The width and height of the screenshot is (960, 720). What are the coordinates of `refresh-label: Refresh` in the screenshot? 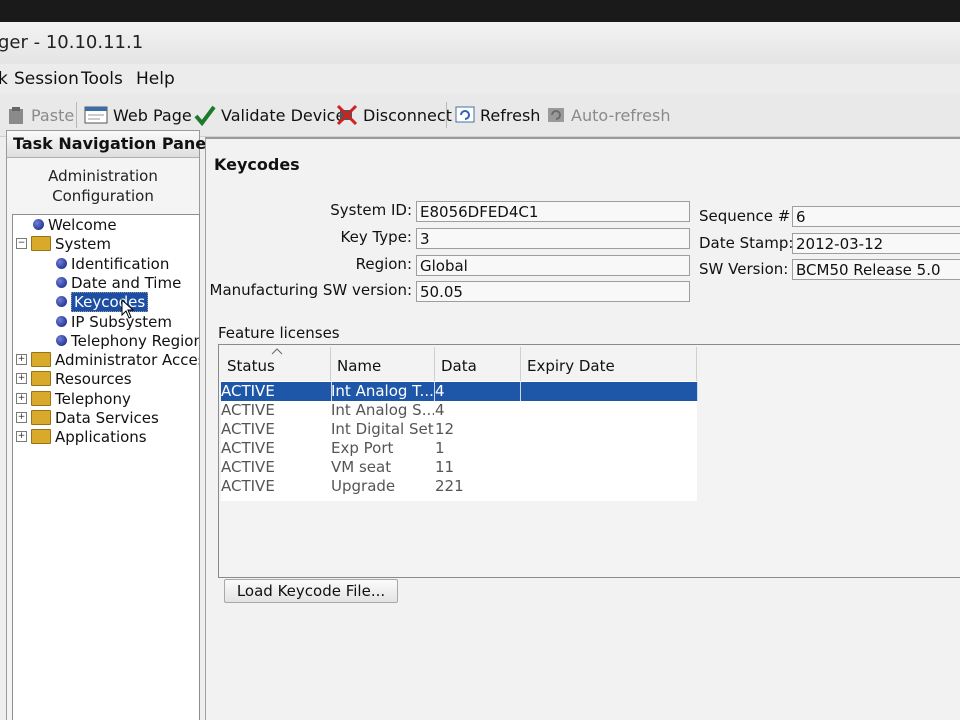 It's located at (510, 115).